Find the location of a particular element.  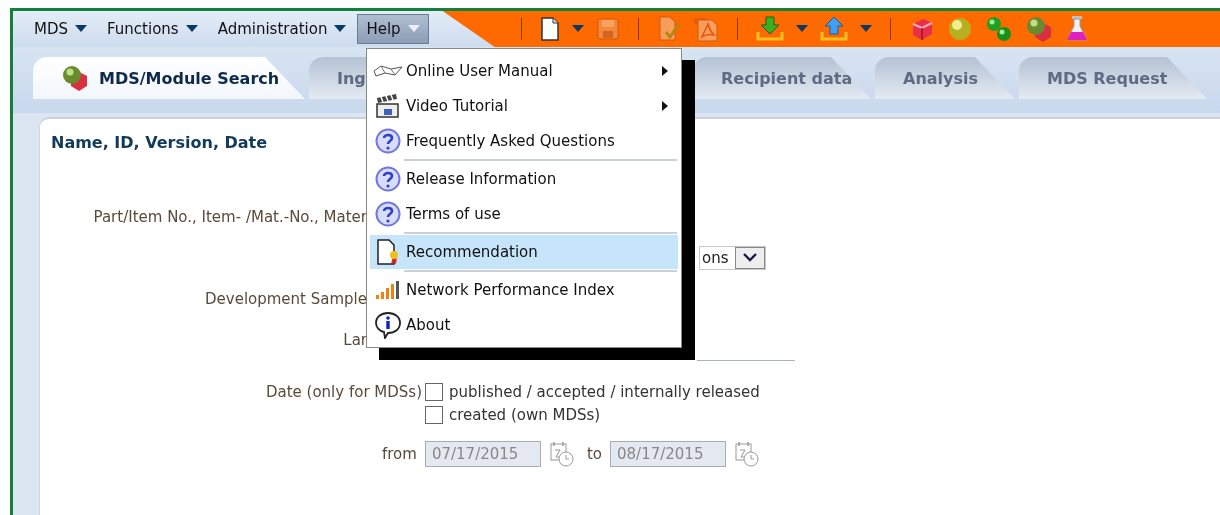

menu-item: Network Performance Index is located at coordinates (524, 290).